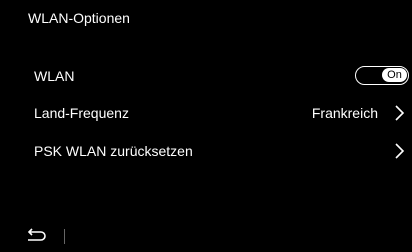 This screenshot has height=252, width=412. Describe the element at coordinates (221, 113) in the screenshot. I see `country-frequency-row: Land-Frequenz Frankreich` at that location.